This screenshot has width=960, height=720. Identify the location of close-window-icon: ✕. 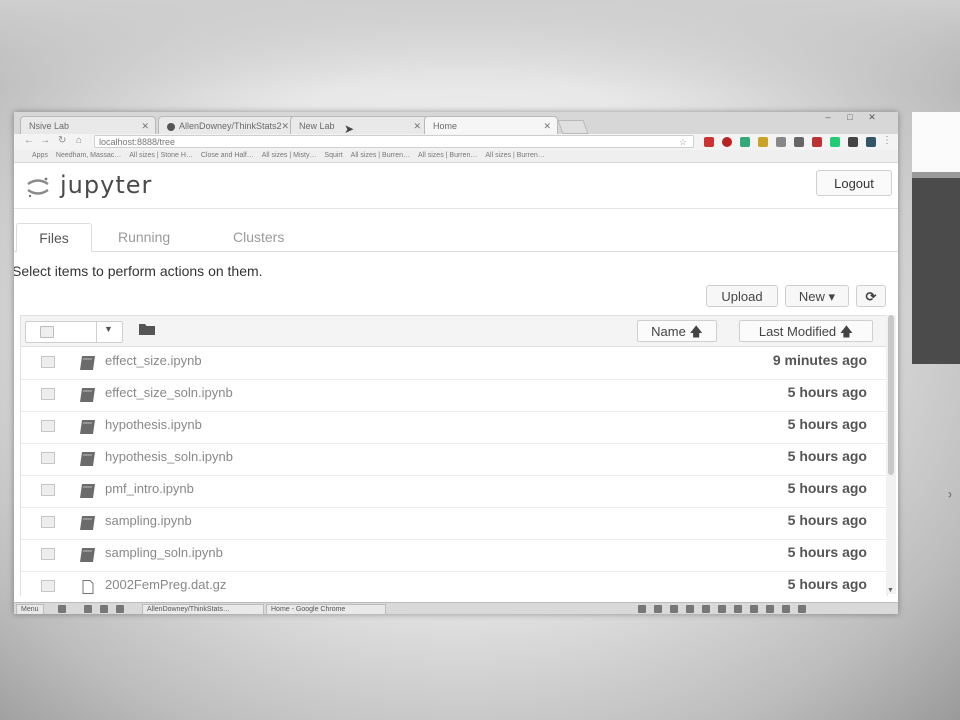
(872, 118).